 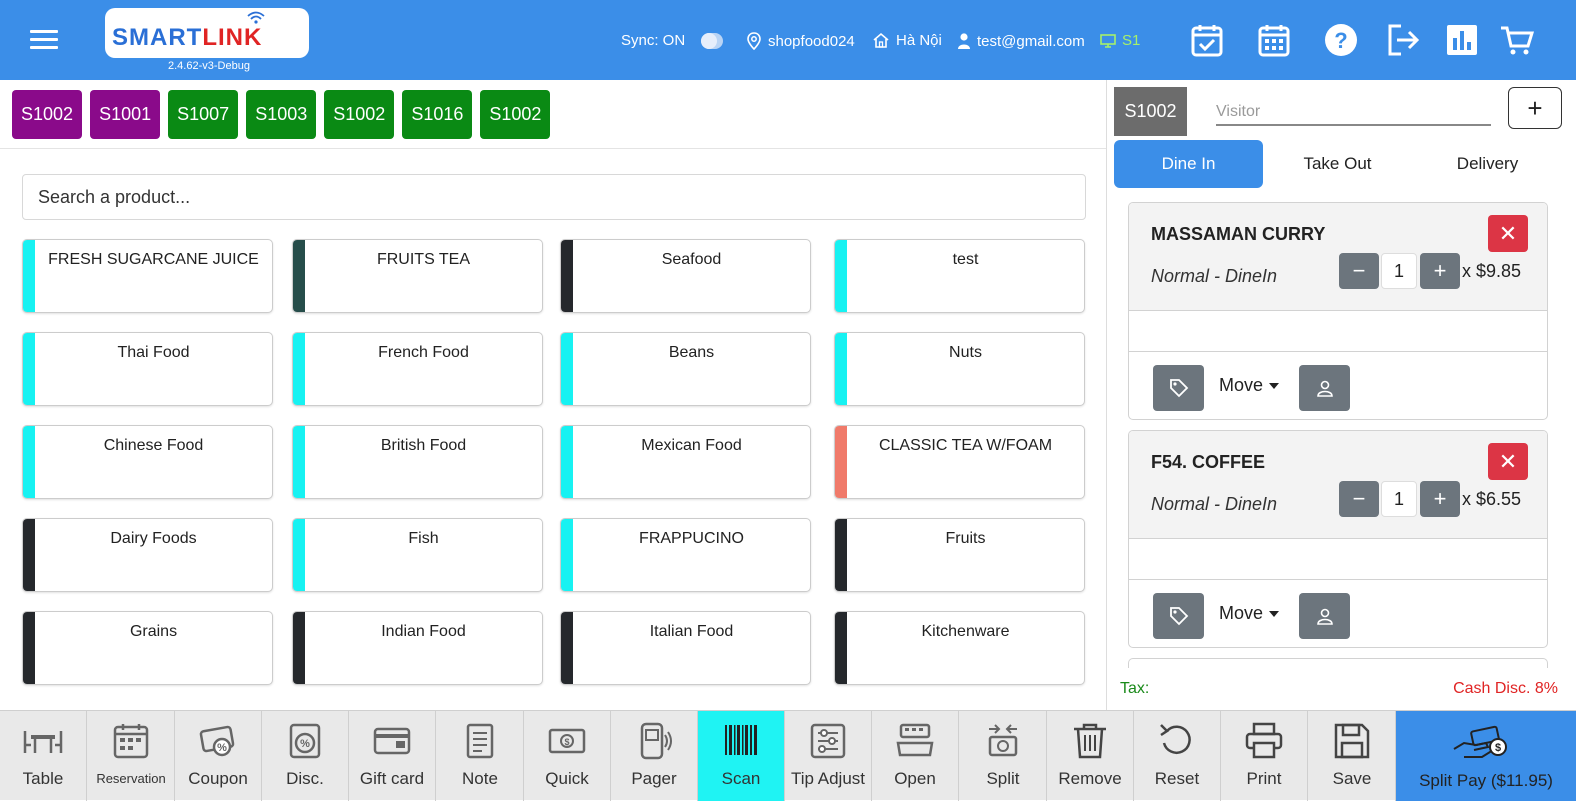 What do you see at coordinates (417, 462) in the screenshot?
I see `category-tile: British Food` at bounding box center [417, 462].